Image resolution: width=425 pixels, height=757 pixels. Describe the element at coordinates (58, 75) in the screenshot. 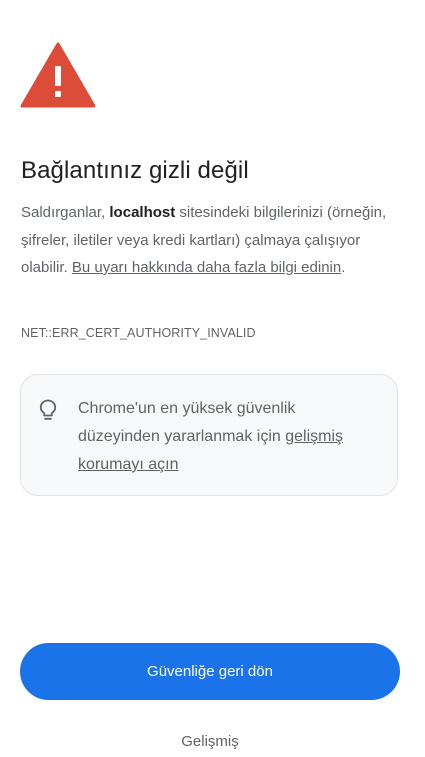

I see `warning-triangle-icon` at that location.